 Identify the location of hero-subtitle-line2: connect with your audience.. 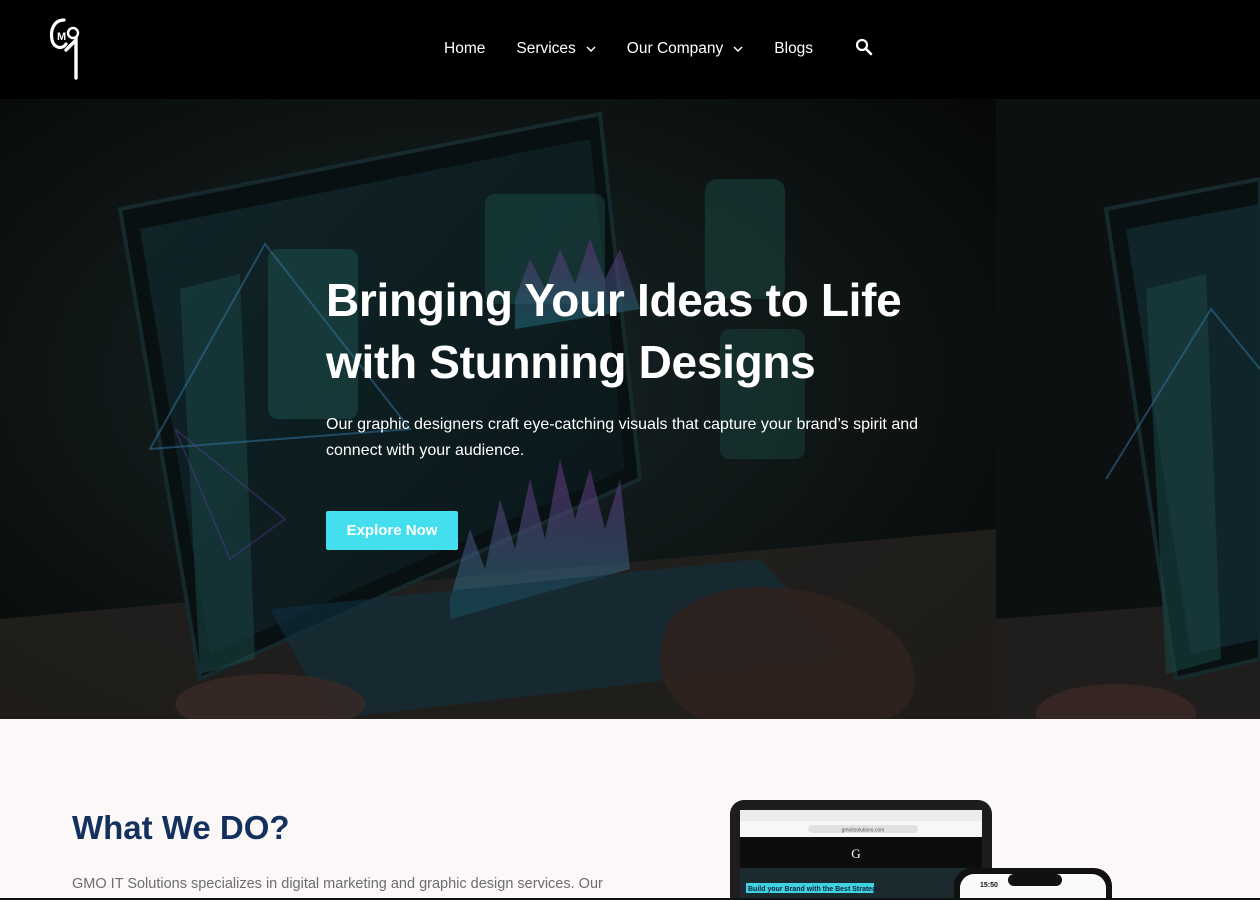
(425, 450).